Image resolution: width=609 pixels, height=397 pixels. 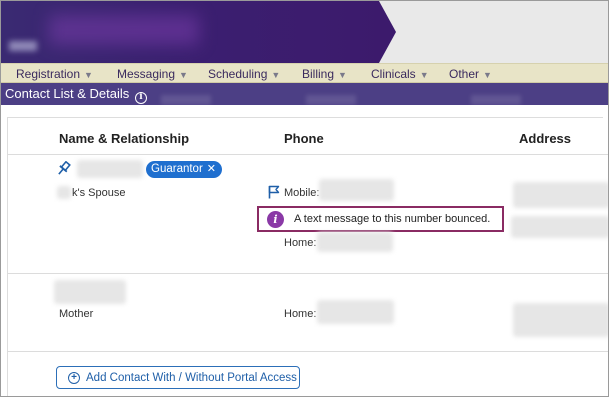 What do you see at coordinates (464, 74) in the screenshot?
I see `menu-label: Other` at bounding box center [464, 74].